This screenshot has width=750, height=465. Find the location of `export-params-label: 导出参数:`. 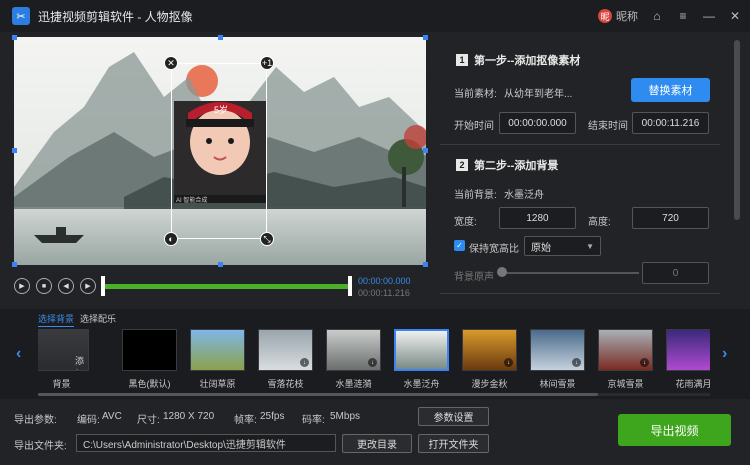

export-params-label: 导出参数: is located at coordinates (35, 420).